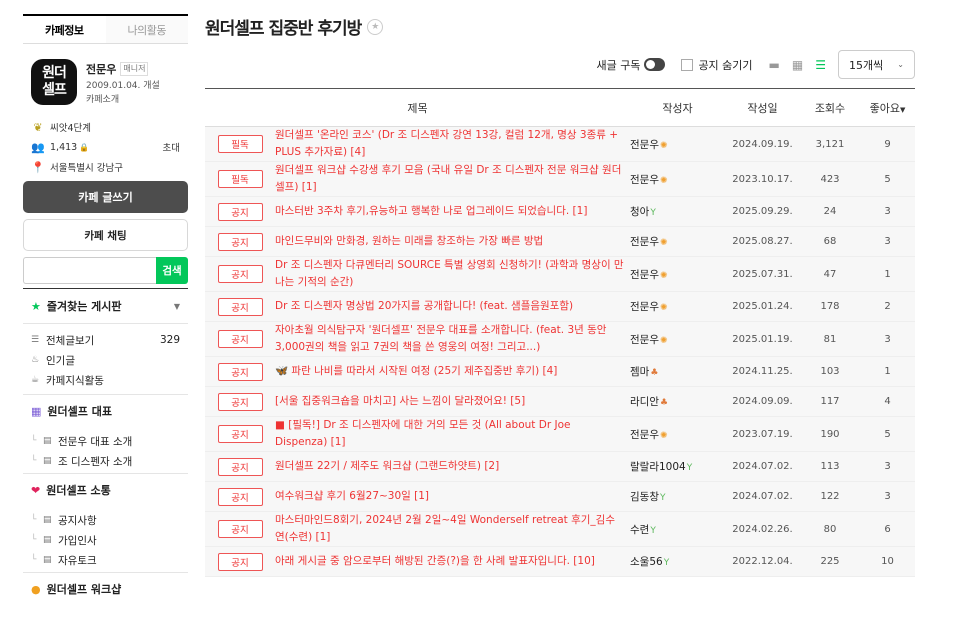 This screenshot has width=962, height=618. Describe the element at coordinates (774, 65) in the screenshot. I see `album-view-icon: ▬` at that location.